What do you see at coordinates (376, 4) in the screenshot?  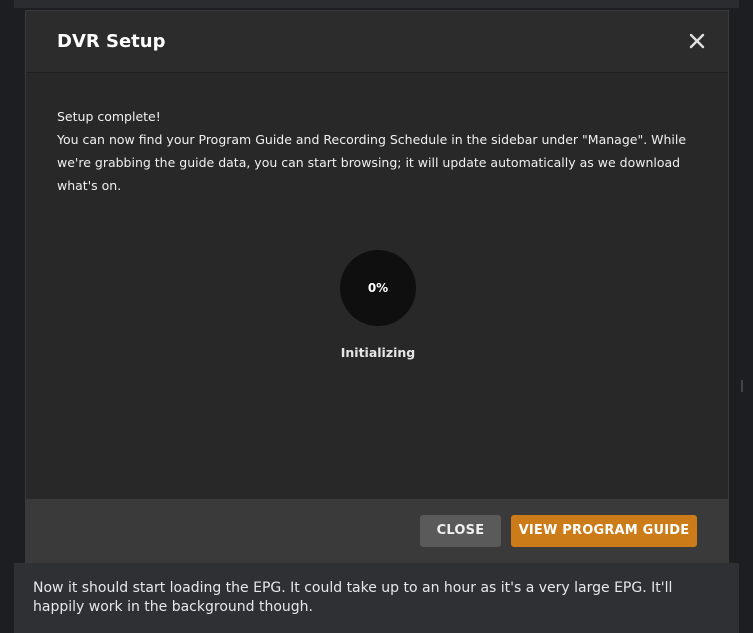 I see `background-top-strip` at bounding box center [376, 4].